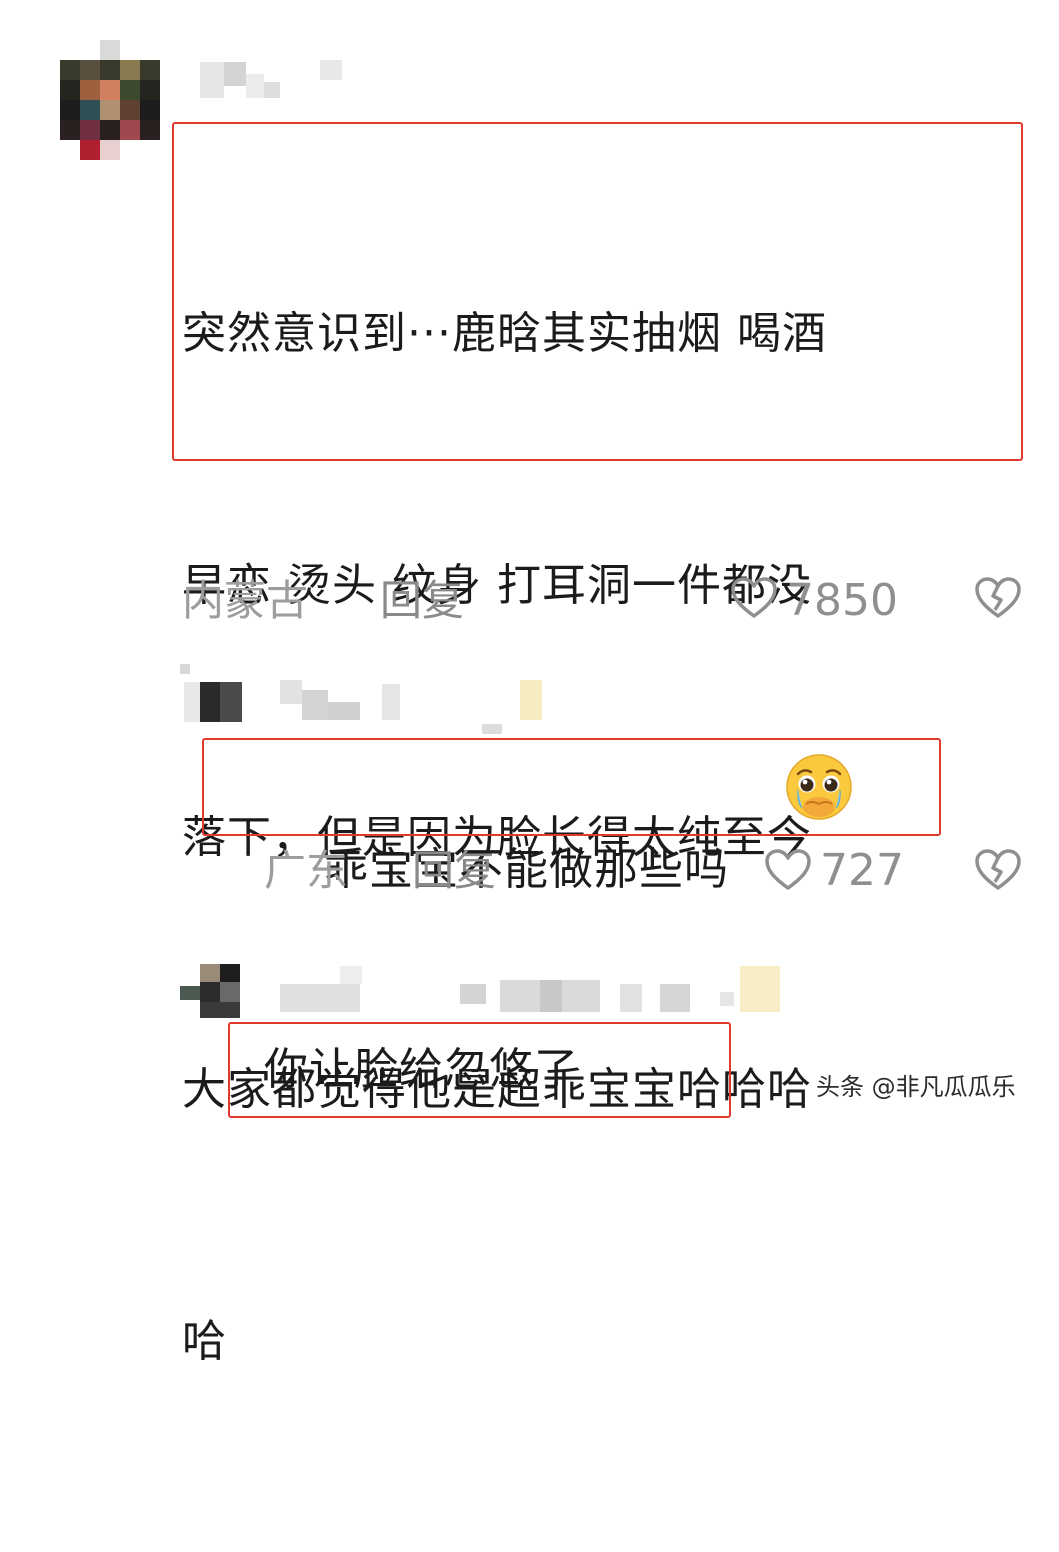 Image resolution: width=1059 pixels, height=1552 pixels. I want to click on reply-text-content: 乖宝宝不能做那些吗, so click(526, 869).